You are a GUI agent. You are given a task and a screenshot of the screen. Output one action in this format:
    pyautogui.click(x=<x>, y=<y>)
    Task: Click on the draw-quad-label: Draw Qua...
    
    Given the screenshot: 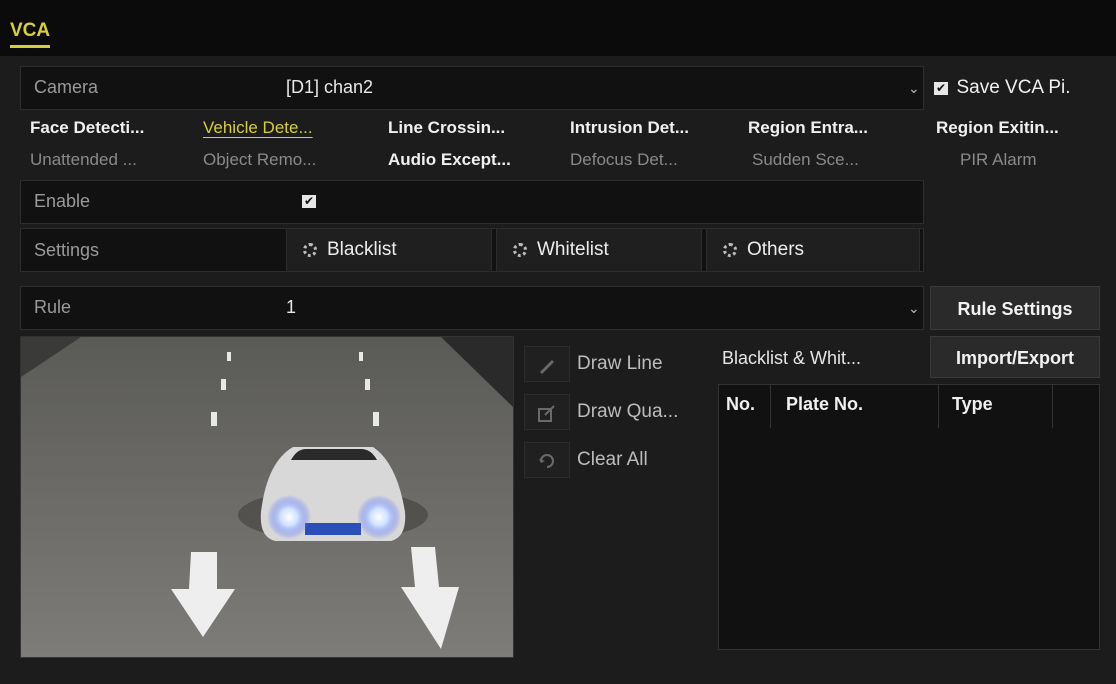 What is the action you would take?
    pyautogui.click(x=628, y=411)
    